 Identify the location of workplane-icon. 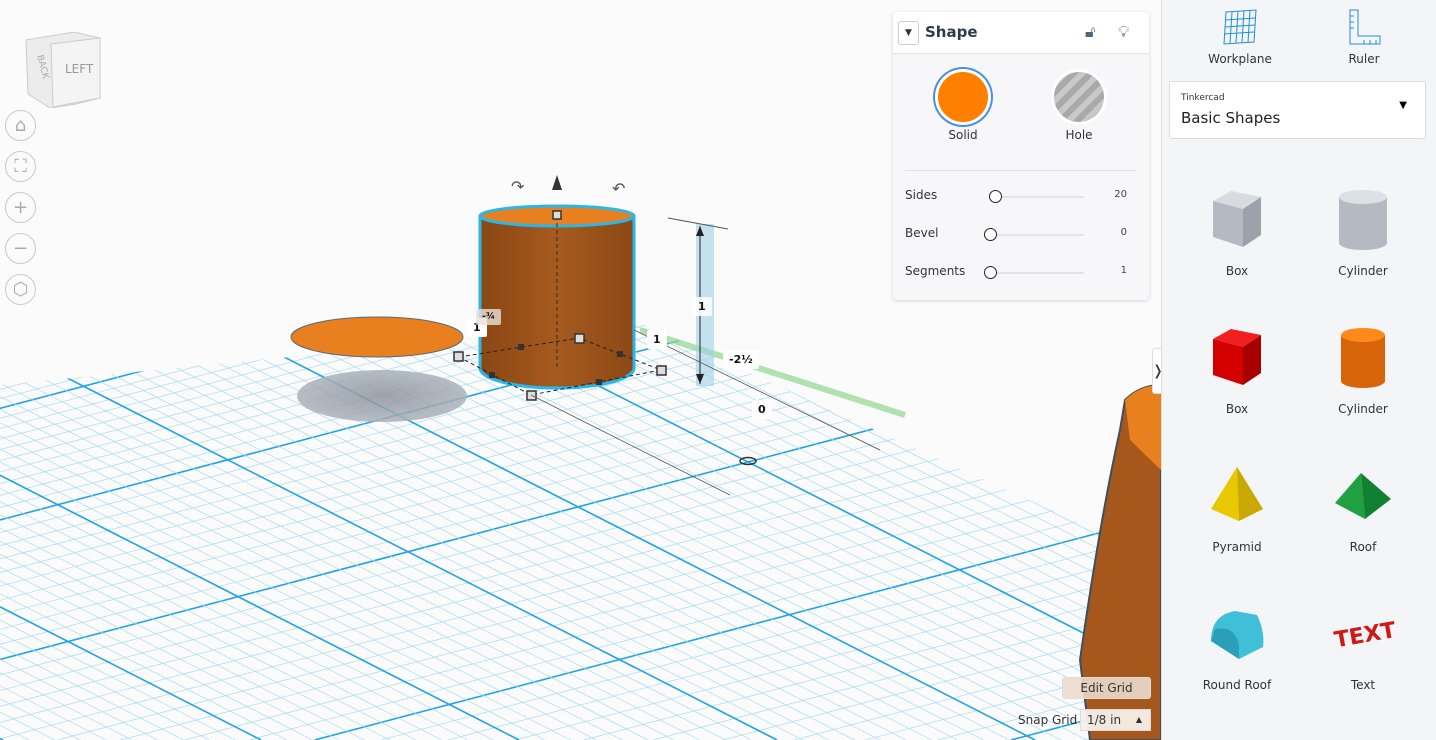
(1240, 27).